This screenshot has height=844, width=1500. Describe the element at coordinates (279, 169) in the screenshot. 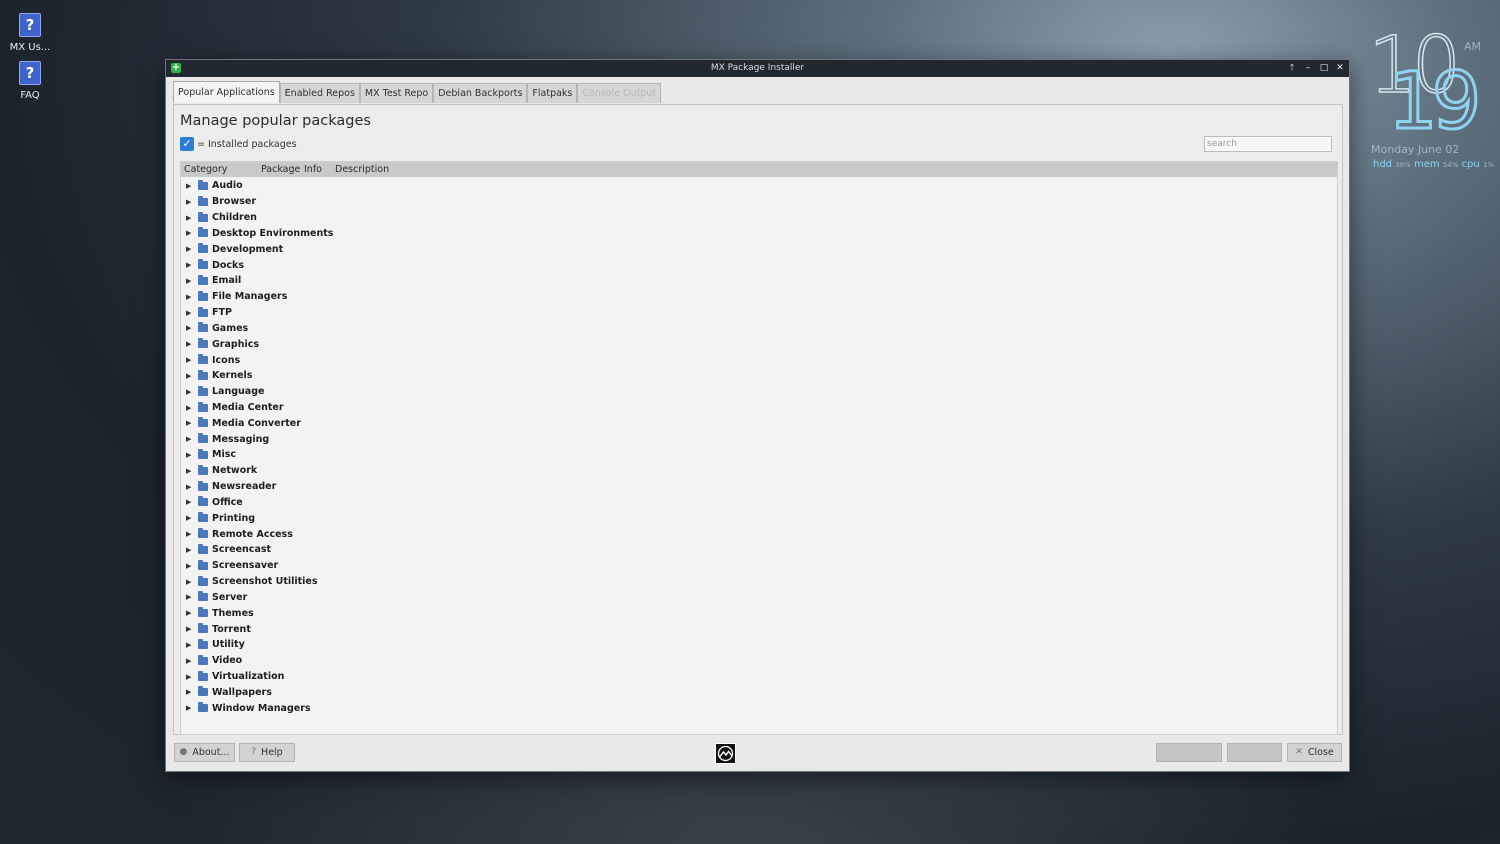

I see `column-header-package: Package` at that location.